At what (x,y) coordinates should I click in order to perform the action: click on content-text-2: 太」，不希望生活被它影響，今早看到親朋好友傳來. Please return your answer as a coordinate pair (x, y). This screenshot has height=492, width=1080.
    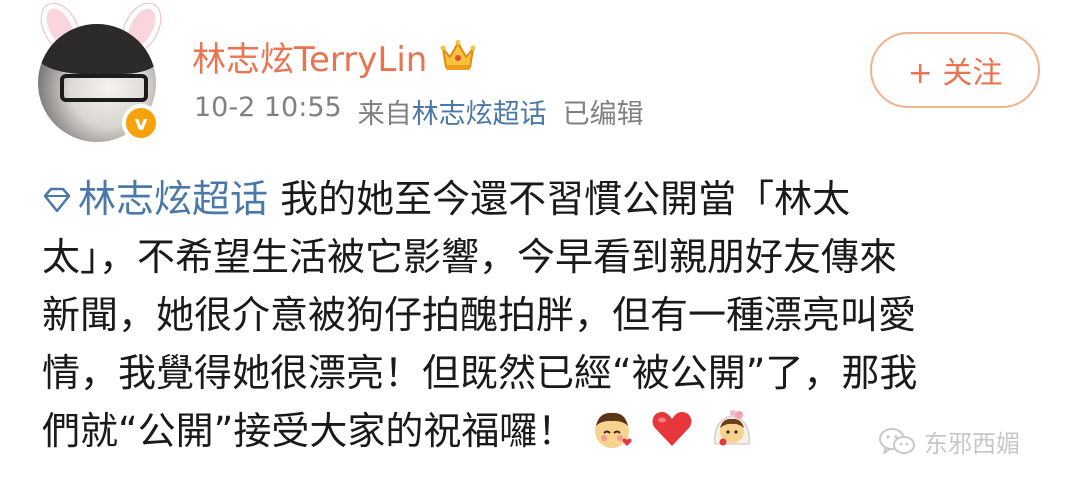
    Looking at the image, I should click on (470, 257).